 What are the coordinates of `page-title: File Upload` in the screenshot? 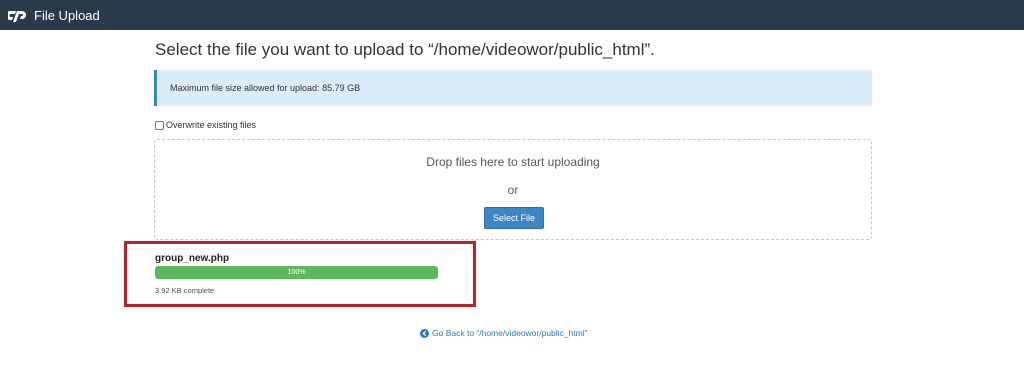 It's located at (67, 15).